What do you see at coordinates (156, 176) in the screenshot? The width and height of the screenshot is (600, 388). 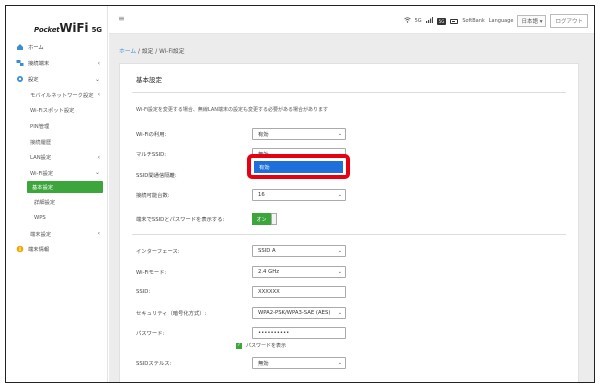 I see `field-label: SSID間通信隔離:` at bounding box center [156, 176].